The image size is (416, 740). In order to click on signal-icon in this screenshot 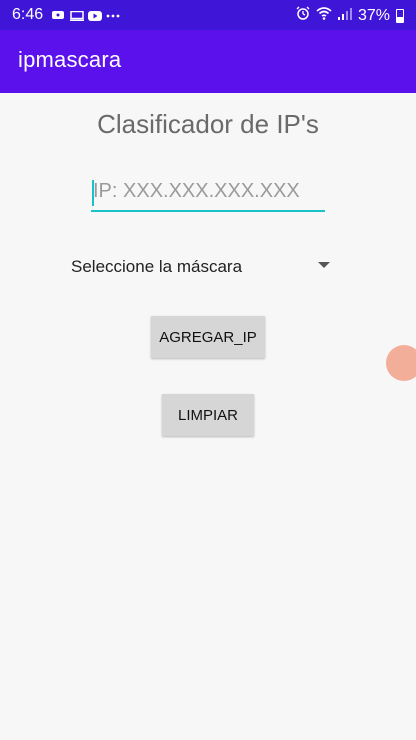, I will do `click(344, 16)`.